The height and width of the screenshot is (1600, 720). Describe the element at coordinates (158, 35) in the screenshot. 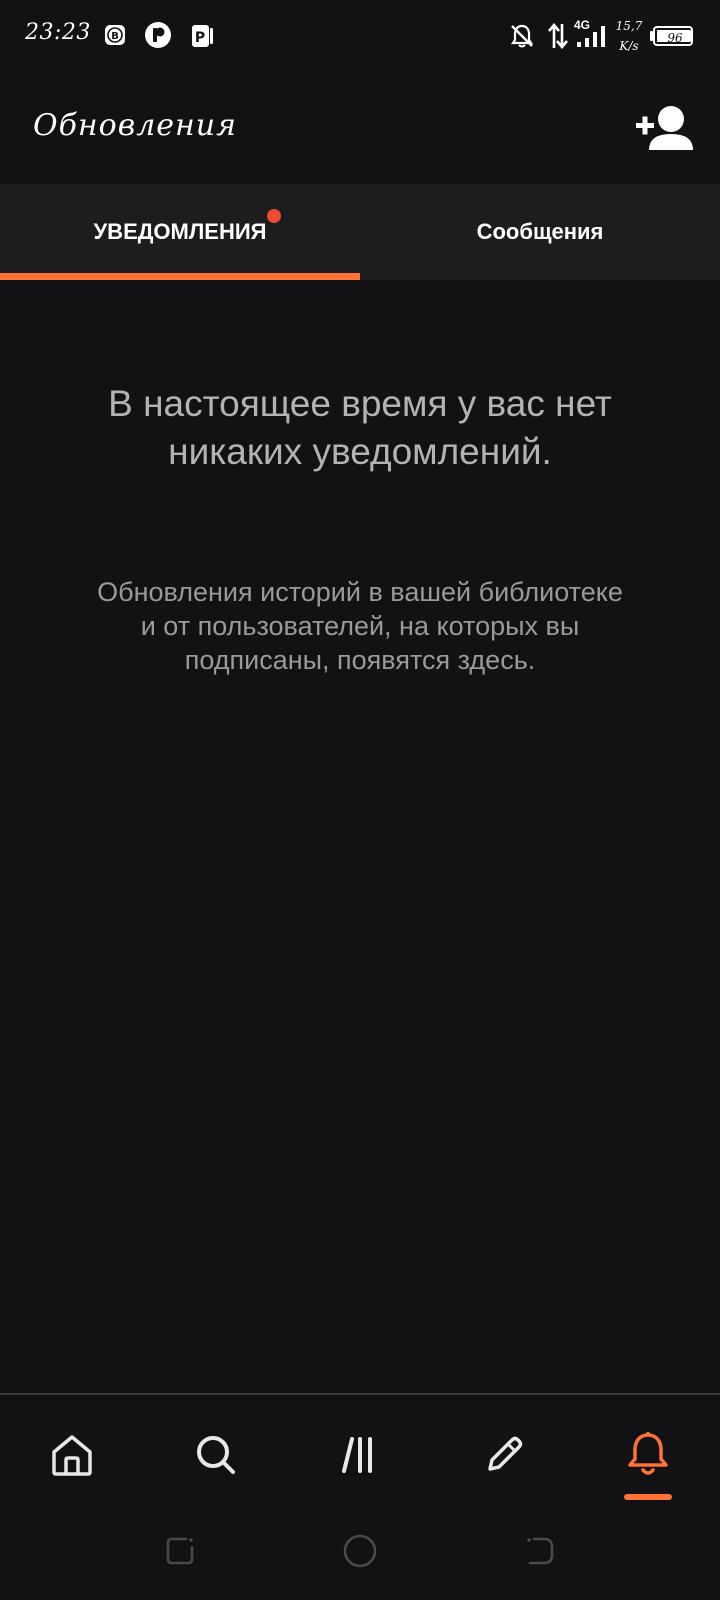

I see `app-p-icon` at that location.